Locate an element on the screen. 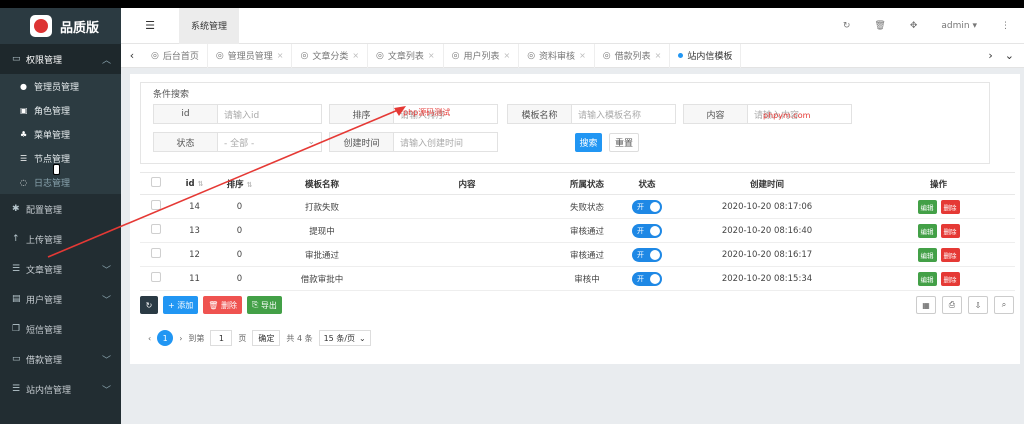 The image size is (1024, 424). annotation-arrow is located at coordinates (226, 182).